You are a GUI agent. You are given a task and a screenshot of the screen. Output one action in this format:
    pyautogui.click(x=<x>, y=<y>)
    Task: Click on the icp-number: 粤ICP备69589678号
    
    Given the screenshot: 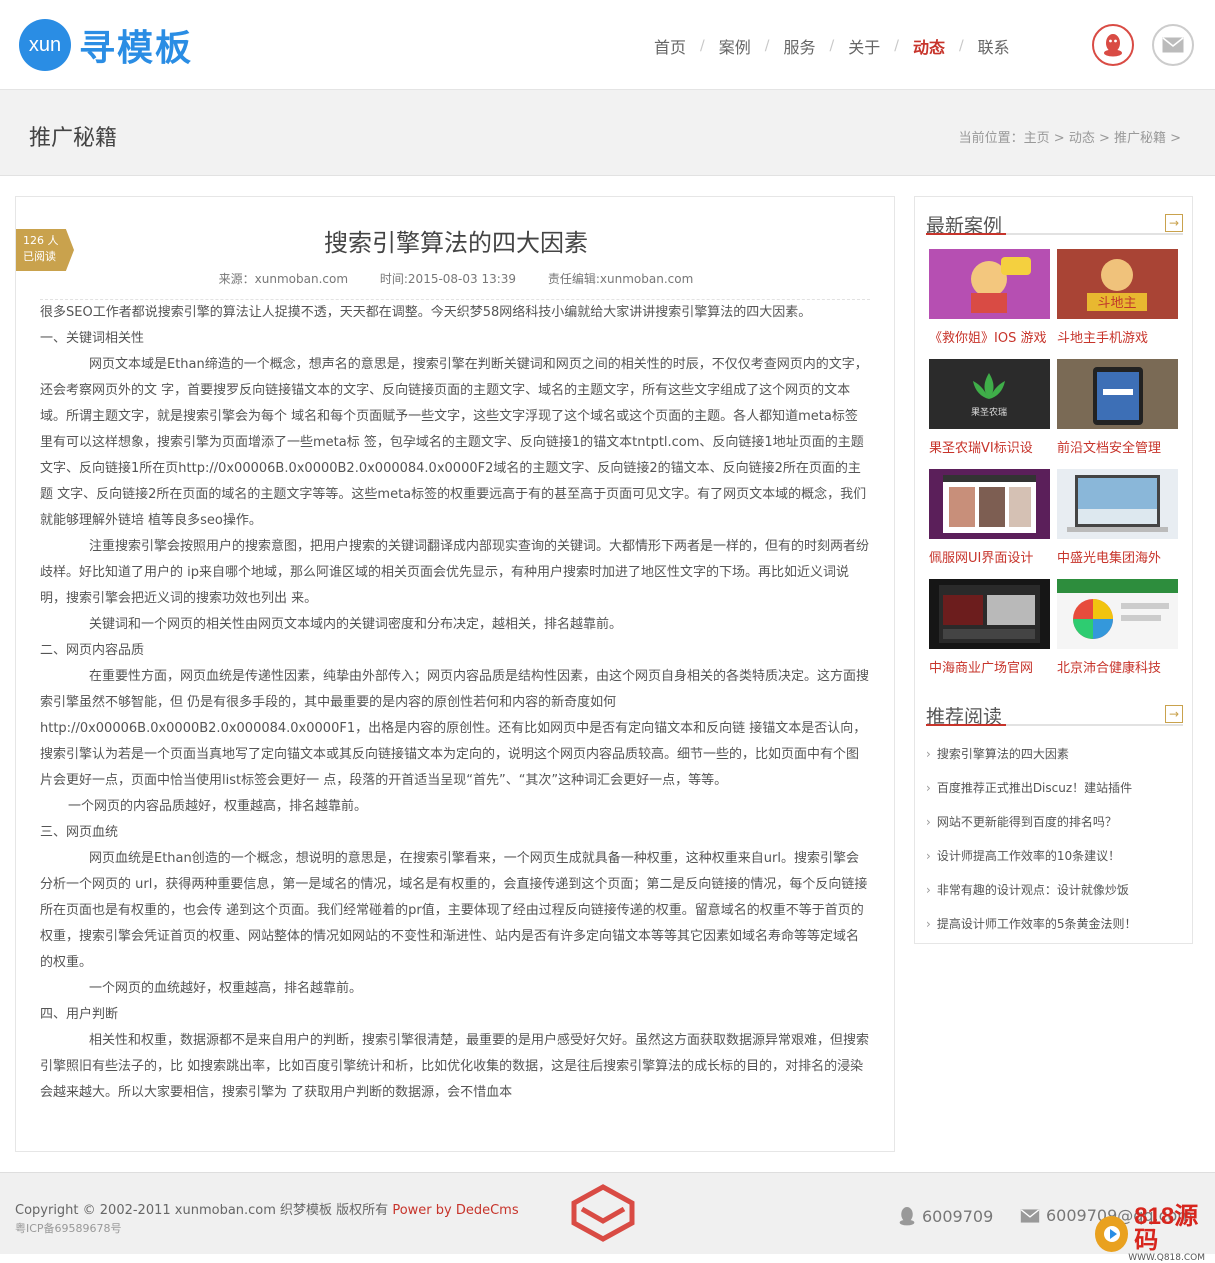 What is the action you would take?
    pyautogui.click(x=68, y=1228)
    